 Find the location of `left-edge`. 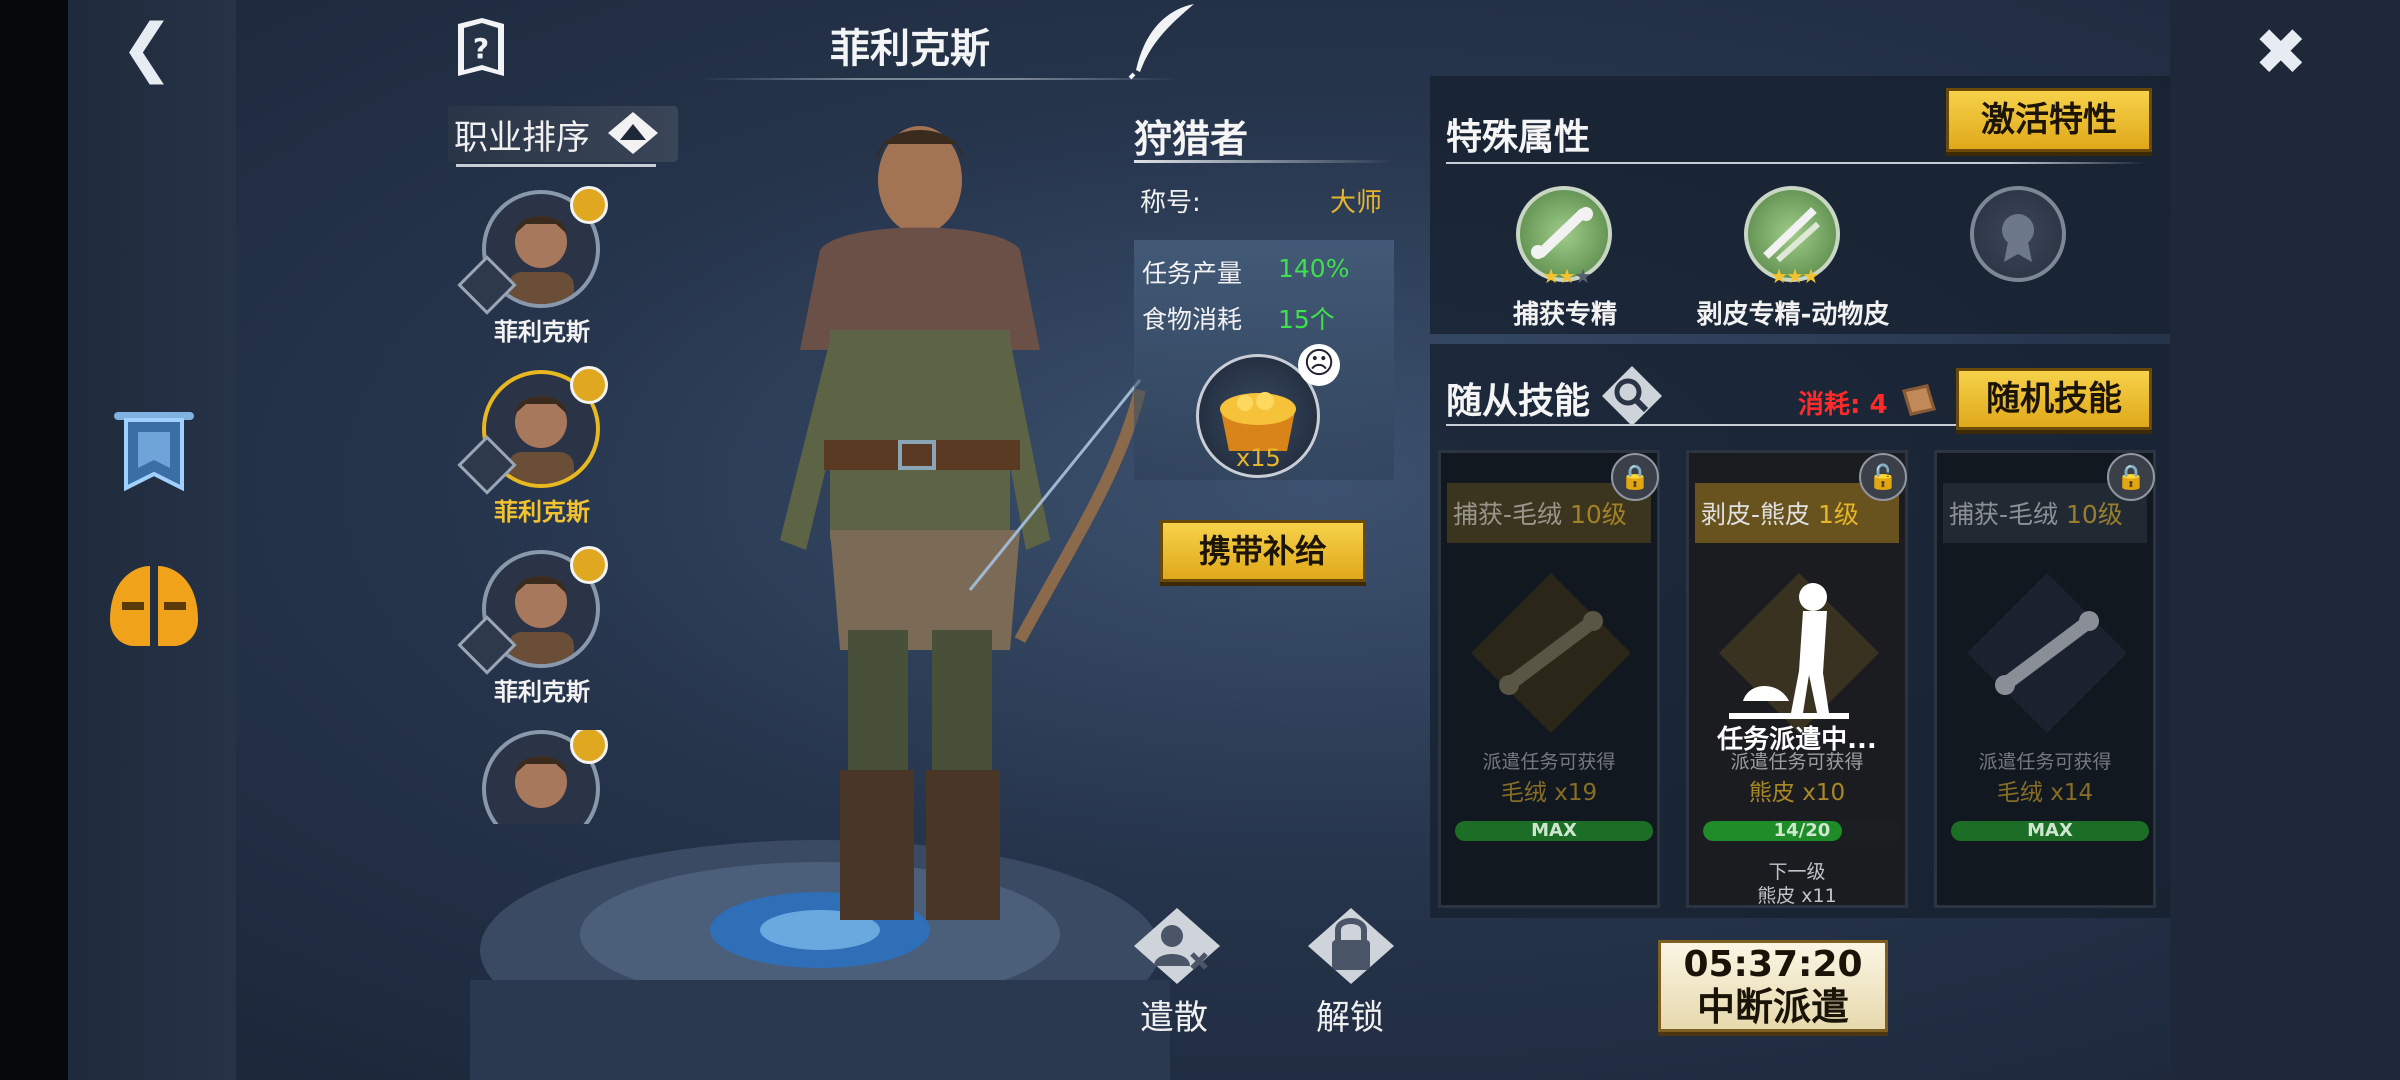

left-edge is located at coordinates (34, 540).